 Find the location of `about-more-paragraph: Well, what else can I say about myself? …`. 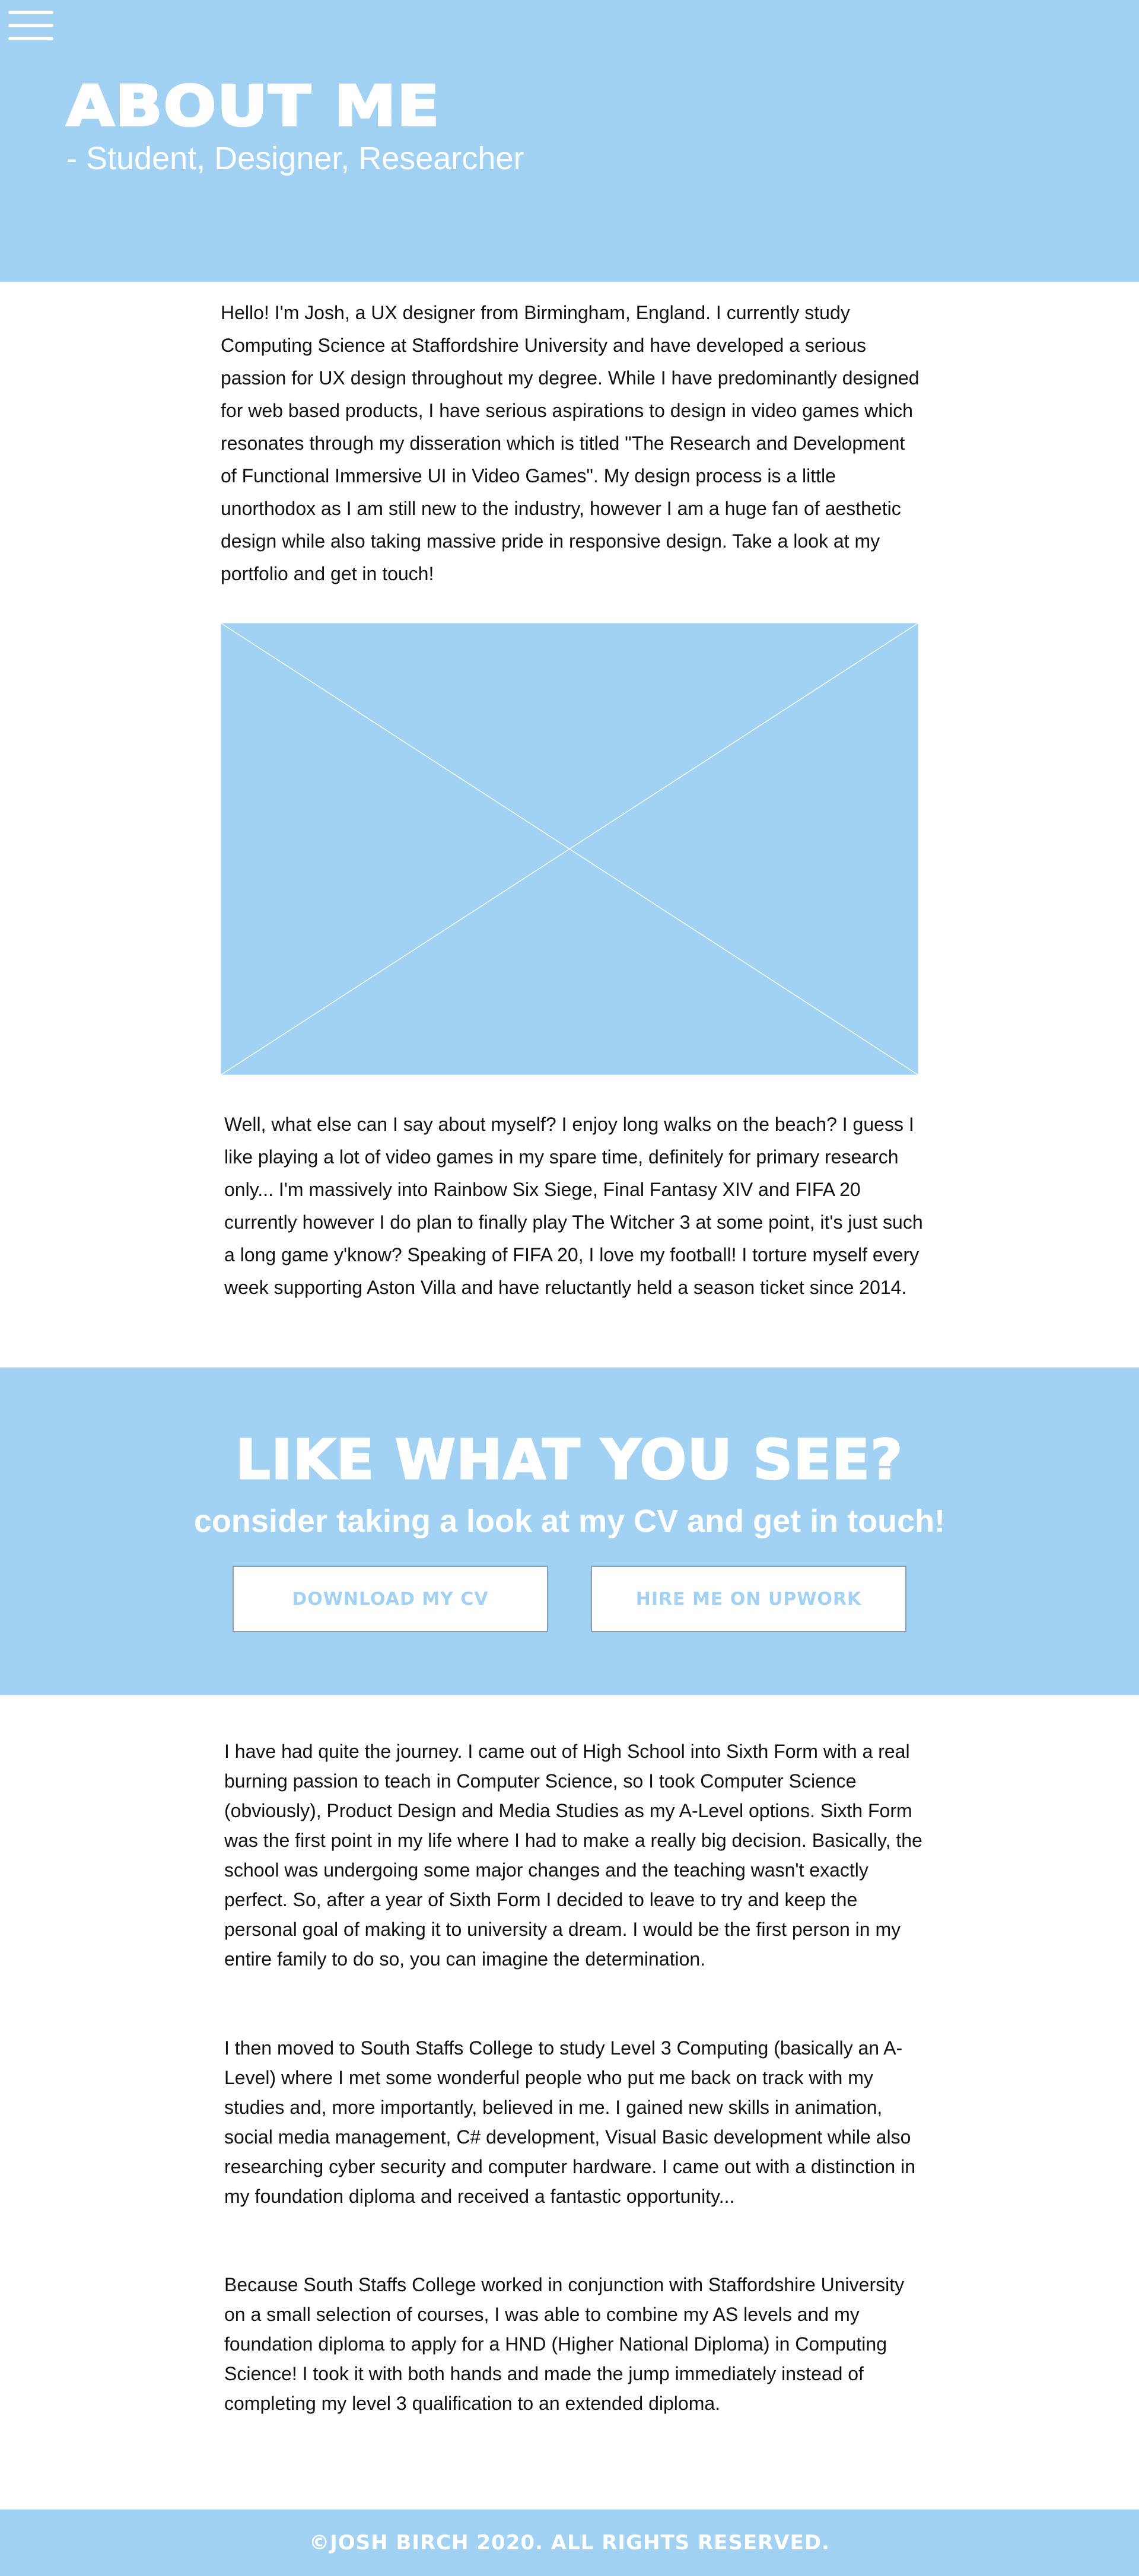

about-more-paragraph: Well, what else can I say about myself? … is located at coordinates (573, 1206).